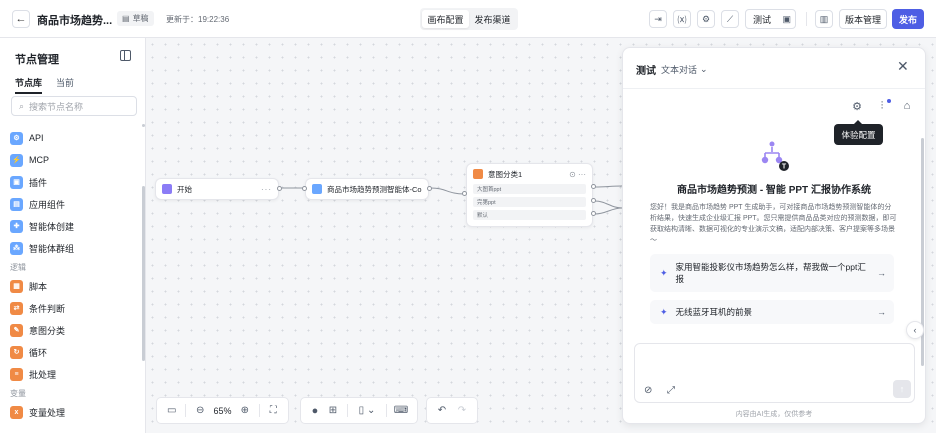  Describe the element at coordinates (75, 330) in the screenshot. I see `sidebar-item: ✎ 意图分类` at that location.